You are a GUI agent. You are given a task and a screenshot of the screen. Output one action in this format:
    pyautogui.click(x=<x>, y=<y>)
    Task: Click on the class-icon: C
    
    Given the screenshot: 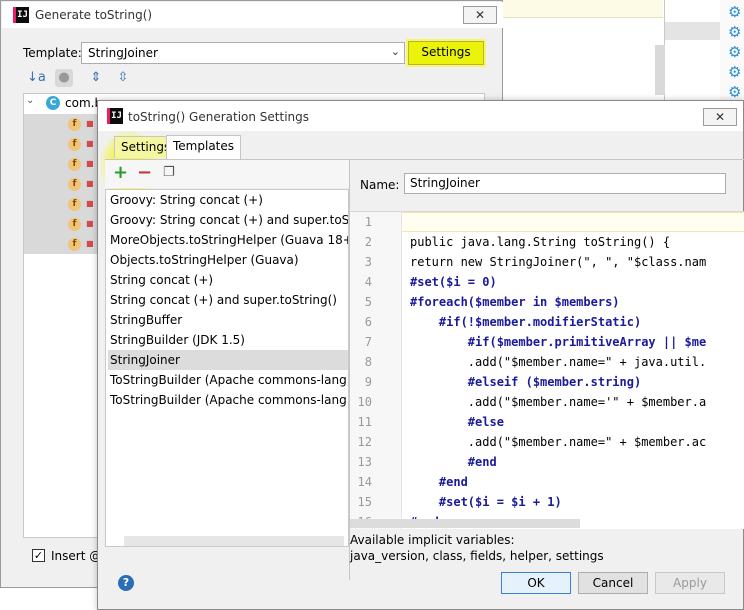 What is the action you would take?
    pyautogui.click(x=53, y=103)
    